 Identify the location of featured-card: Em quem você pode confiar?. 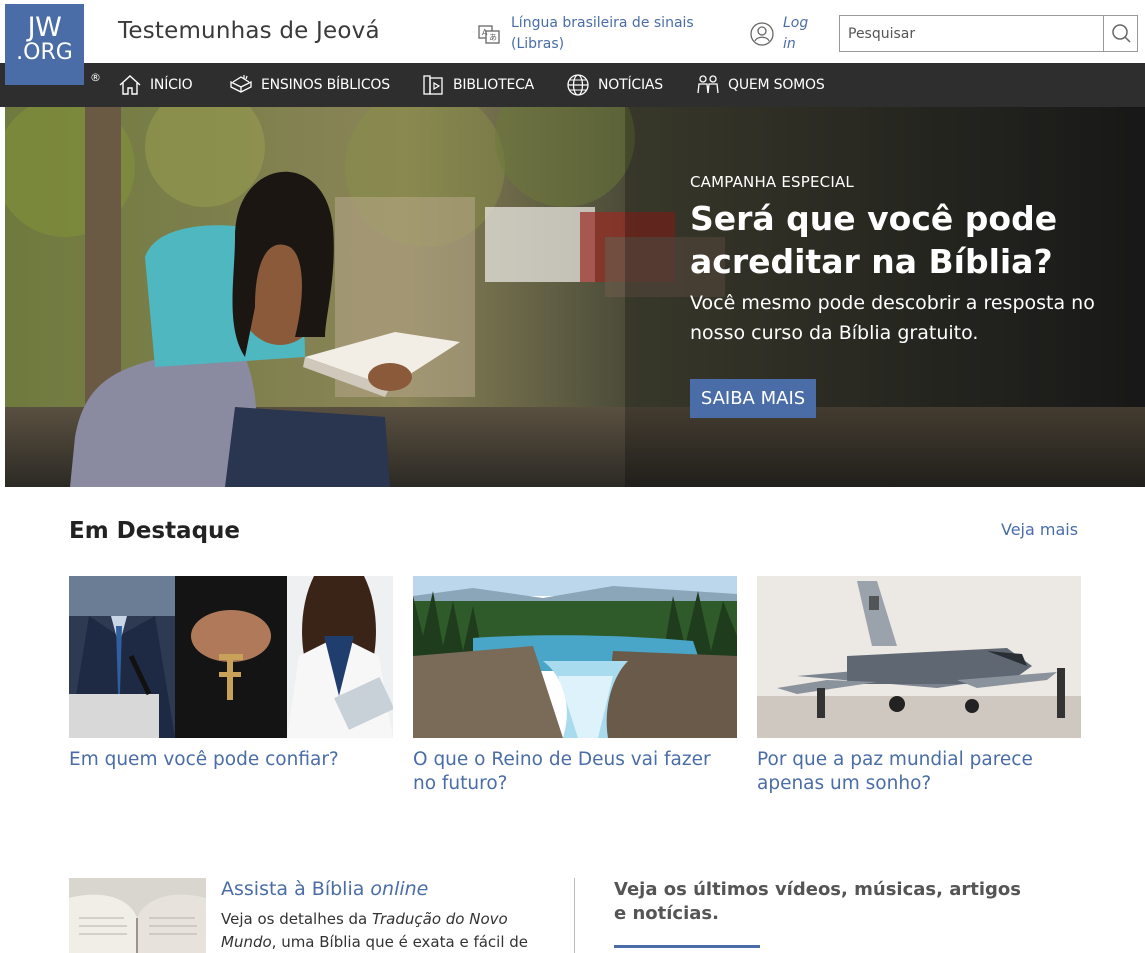
(231, 674).